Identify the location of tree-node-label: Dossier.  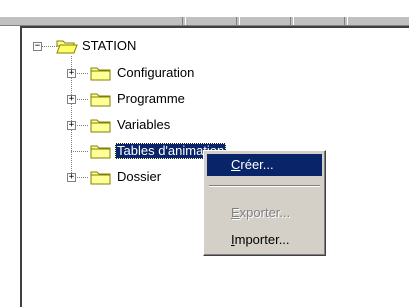
(139, 176).